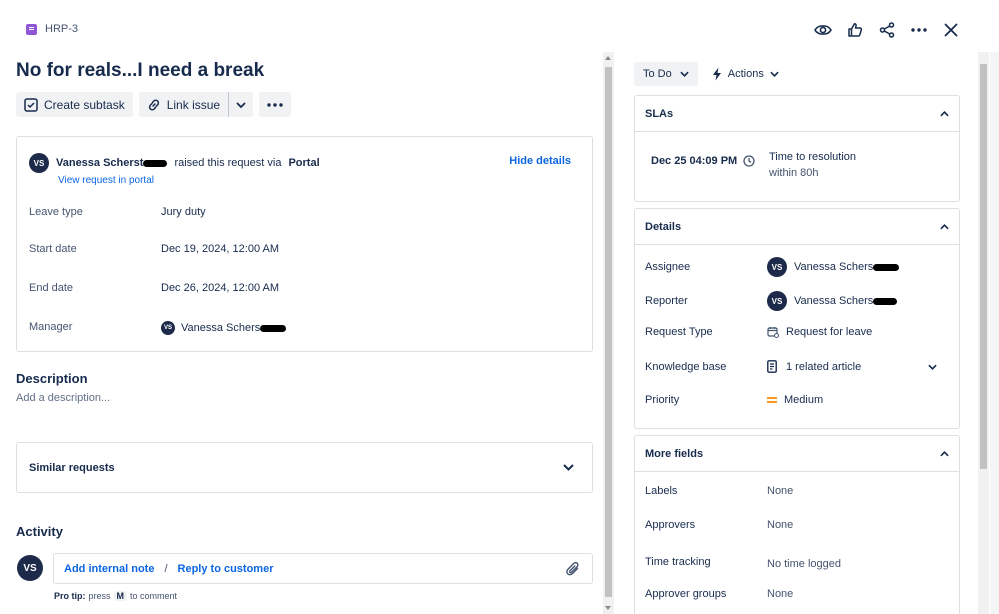 This screenshot has width=999, height=614. What do you see at coordinates (608, 58) in the screenshot?
I see `scroll-up-arrow` at bounding box center [608, 58].